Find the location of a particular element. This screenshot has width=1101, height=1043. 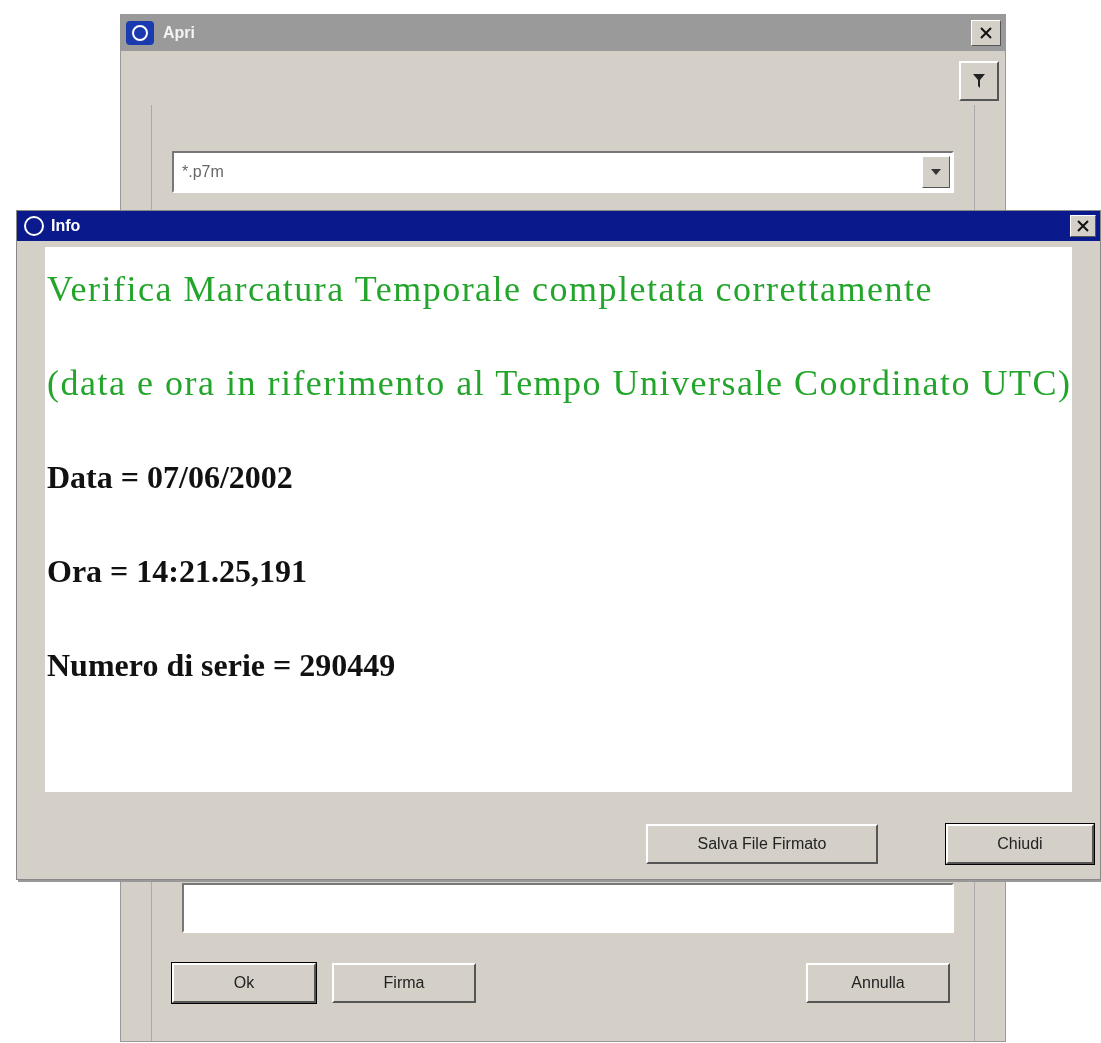

message-line: Ora = 14:21.25,191 is located at coordinates (177, 571).